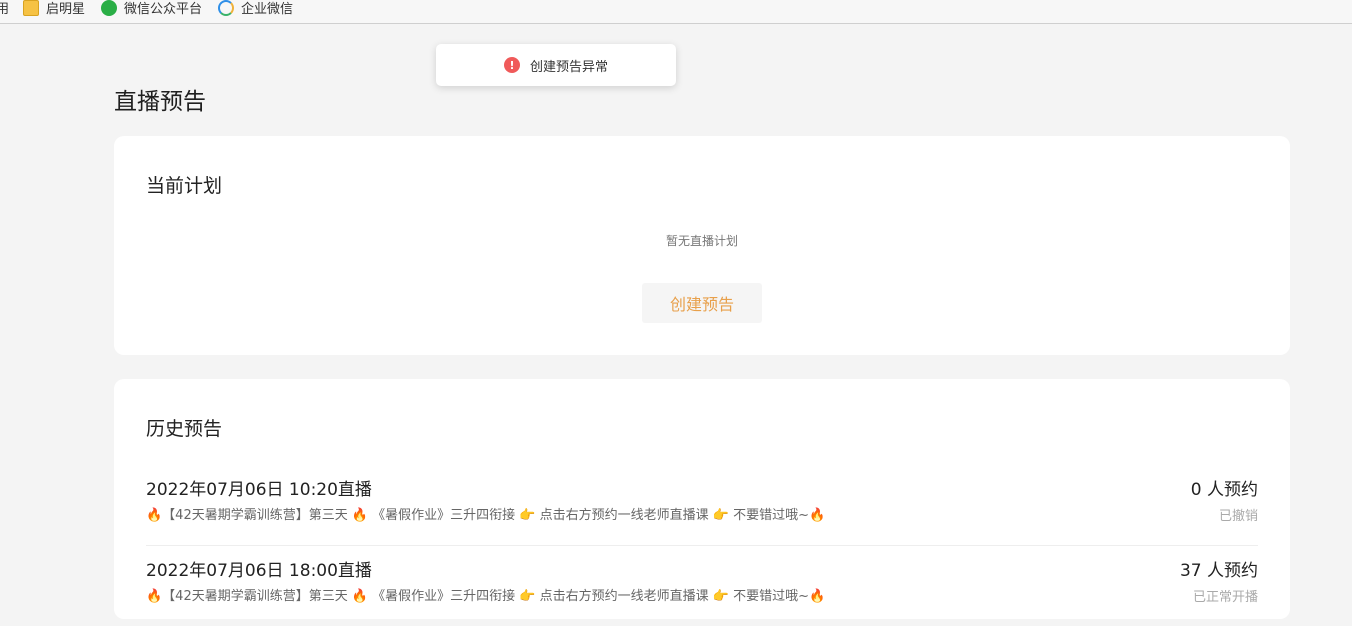  What do you see at coordinates (1238, 516) in the screenshot?
I see `history-item-status: 已撤销` at bounding box center [1238, 516].